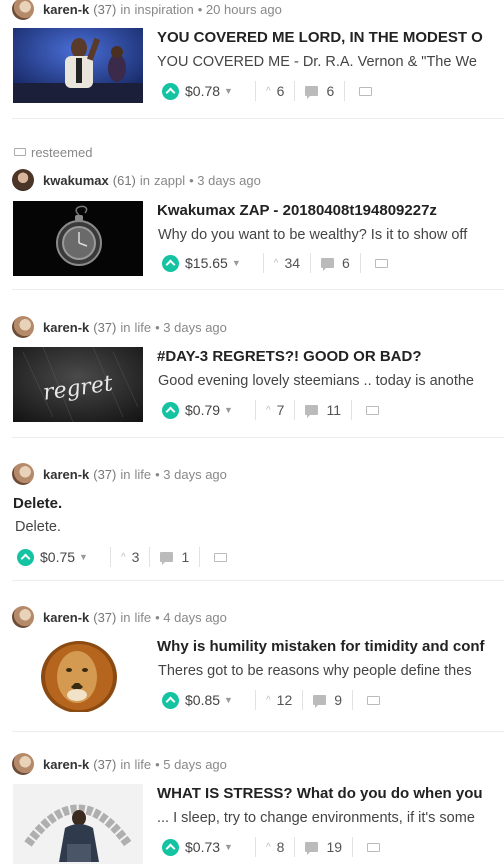 The width and height of the screenshot is (504, 867). What do you see at coordinates (202, 410) in the screenshot?
I see `payout-value: $0.79` at bounding box center [202, 410].